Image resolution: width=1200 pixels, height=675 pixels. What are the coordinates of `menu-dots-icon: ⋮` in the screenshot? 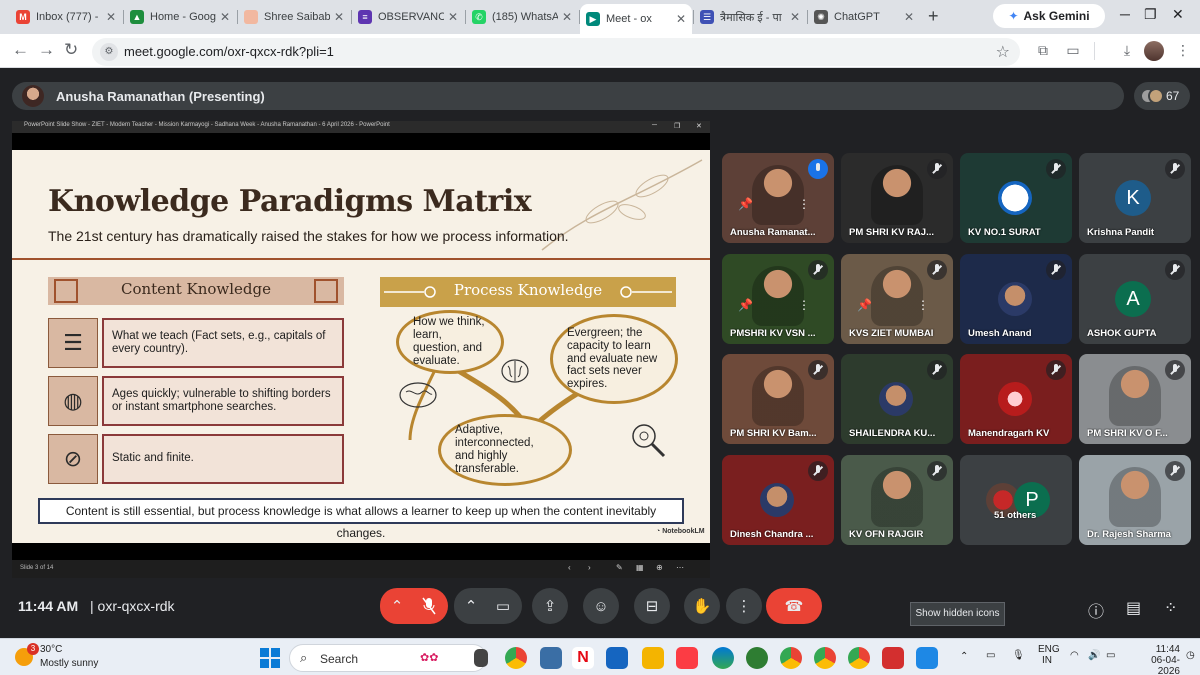 It's located at (1183, 51).